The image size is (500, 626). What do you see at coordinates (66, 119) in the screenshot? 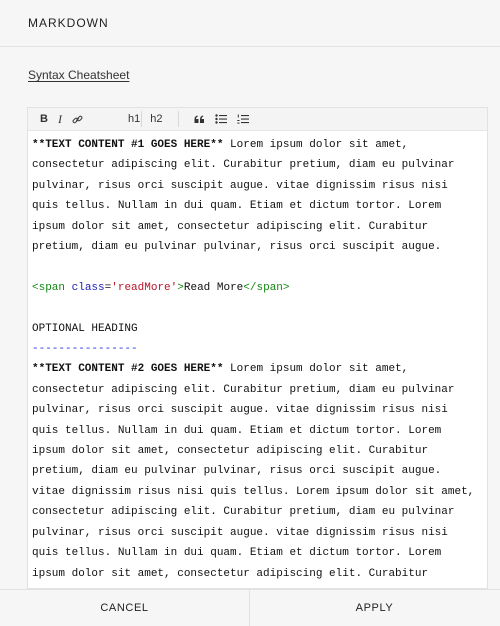
I see `format-group: B I` at bounding box center [66, 119].